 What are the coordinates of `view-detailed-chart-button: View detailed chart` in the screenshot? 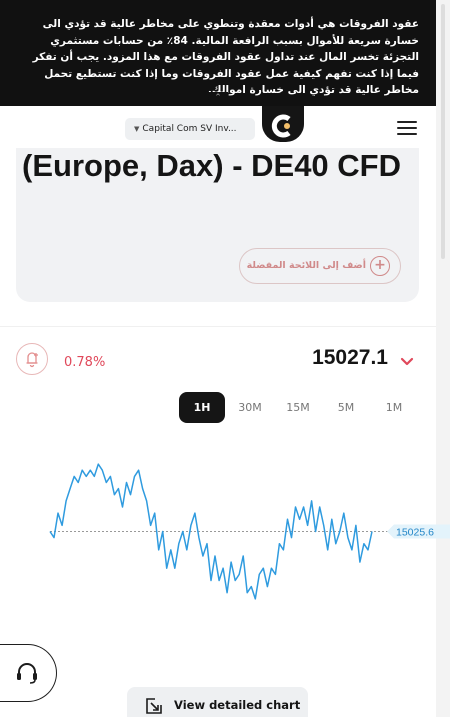 It's located at (217, 702).